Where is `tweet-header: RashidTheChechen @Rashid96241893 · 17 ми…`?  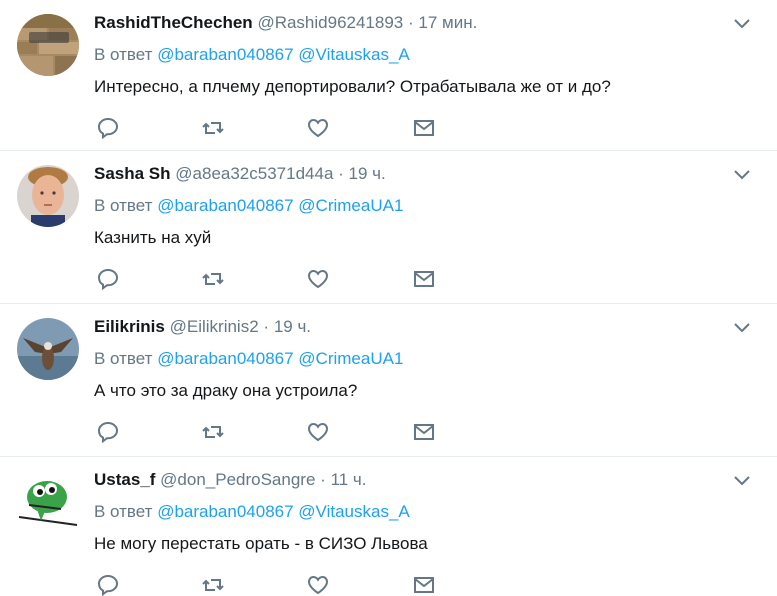
tweet-header: RashidTheChechen @Rashid96241893 · 17 ми… is located at coordinates (285, 23).